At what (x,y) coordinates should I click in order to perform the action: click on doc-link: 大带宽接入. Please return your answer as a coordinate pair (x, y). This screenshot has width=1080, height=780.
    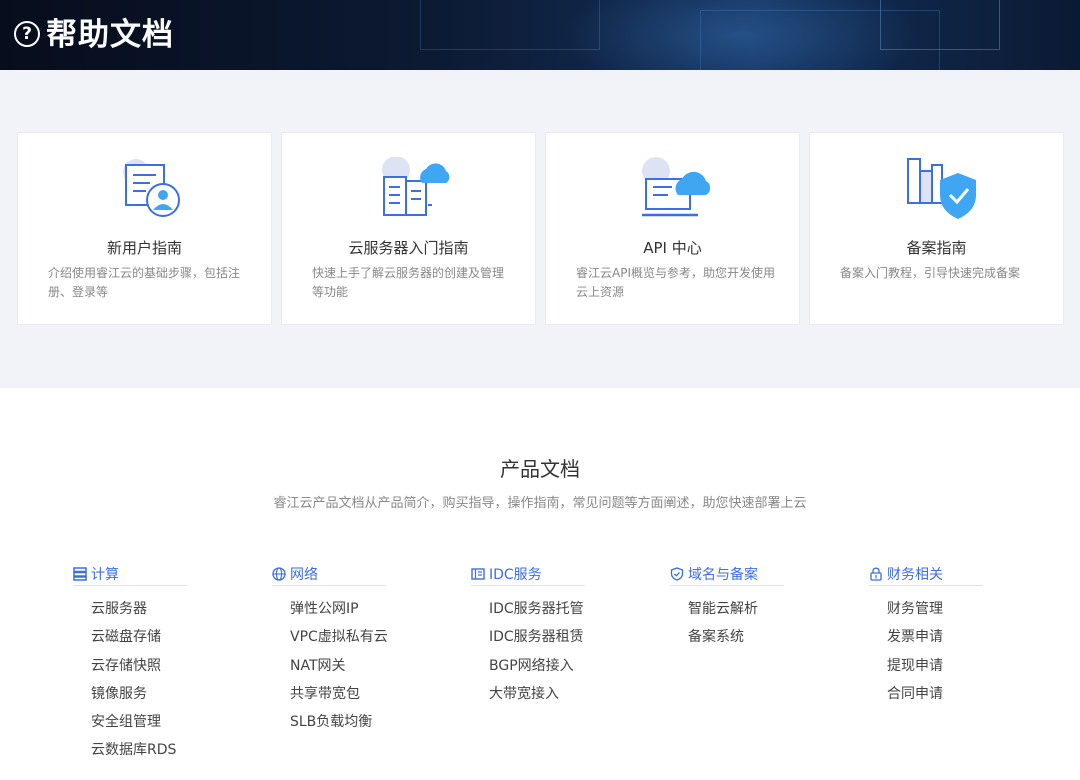
    Looking at the image, I should click on (580, 698).